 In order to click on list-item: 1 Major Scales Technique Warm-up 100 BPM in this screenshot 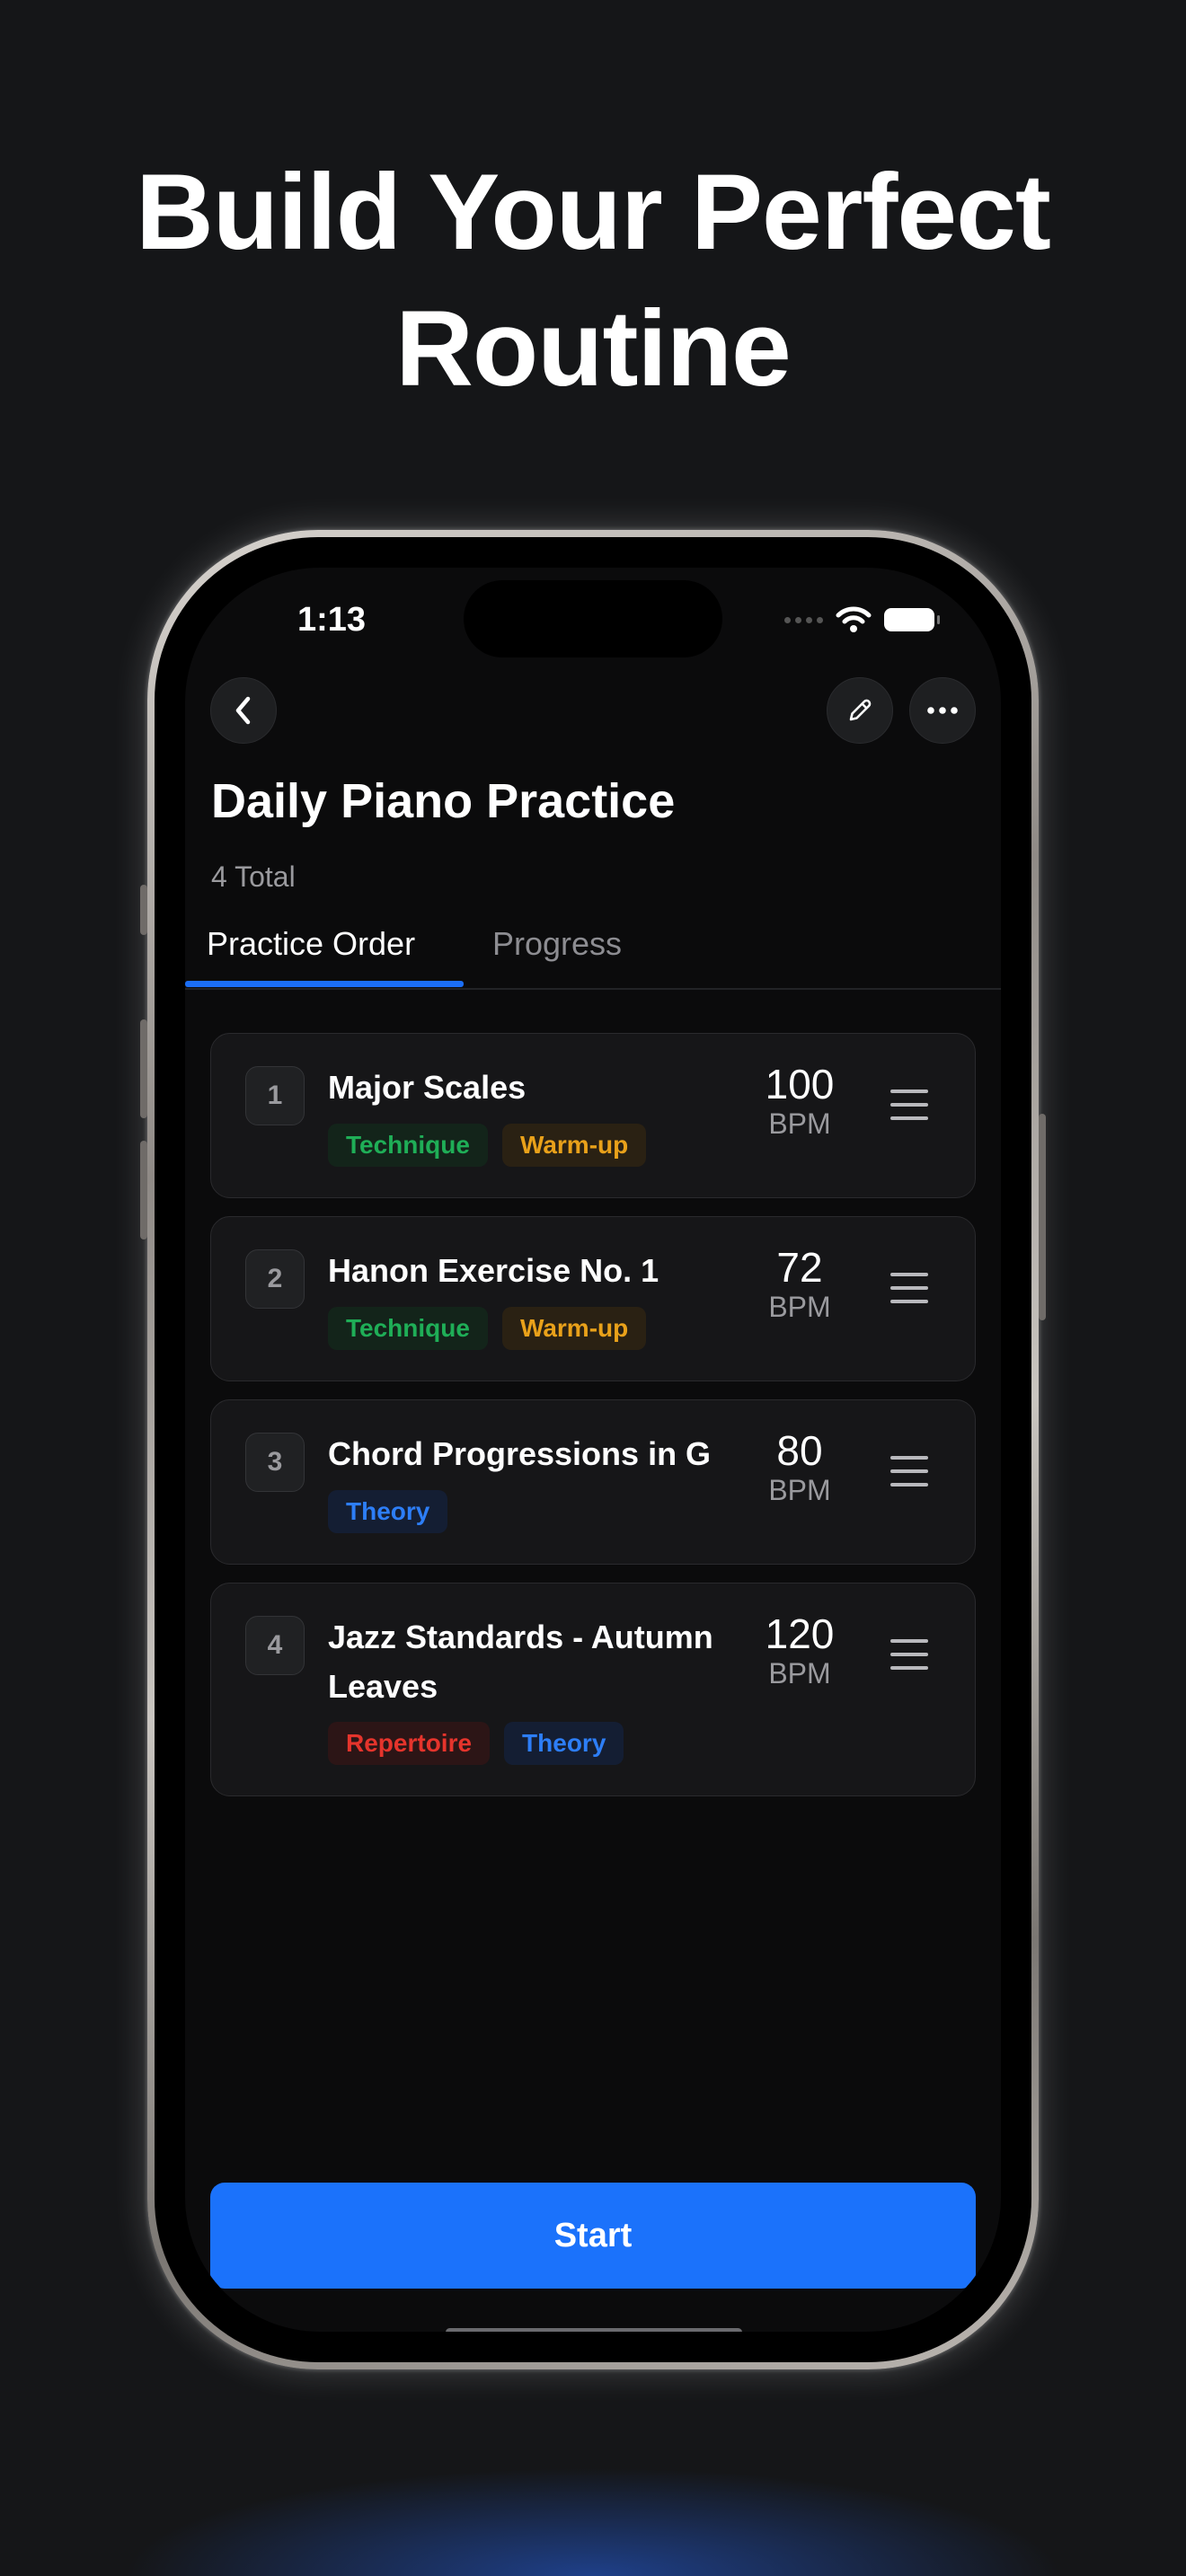, I will do `click(593, 1115)`.